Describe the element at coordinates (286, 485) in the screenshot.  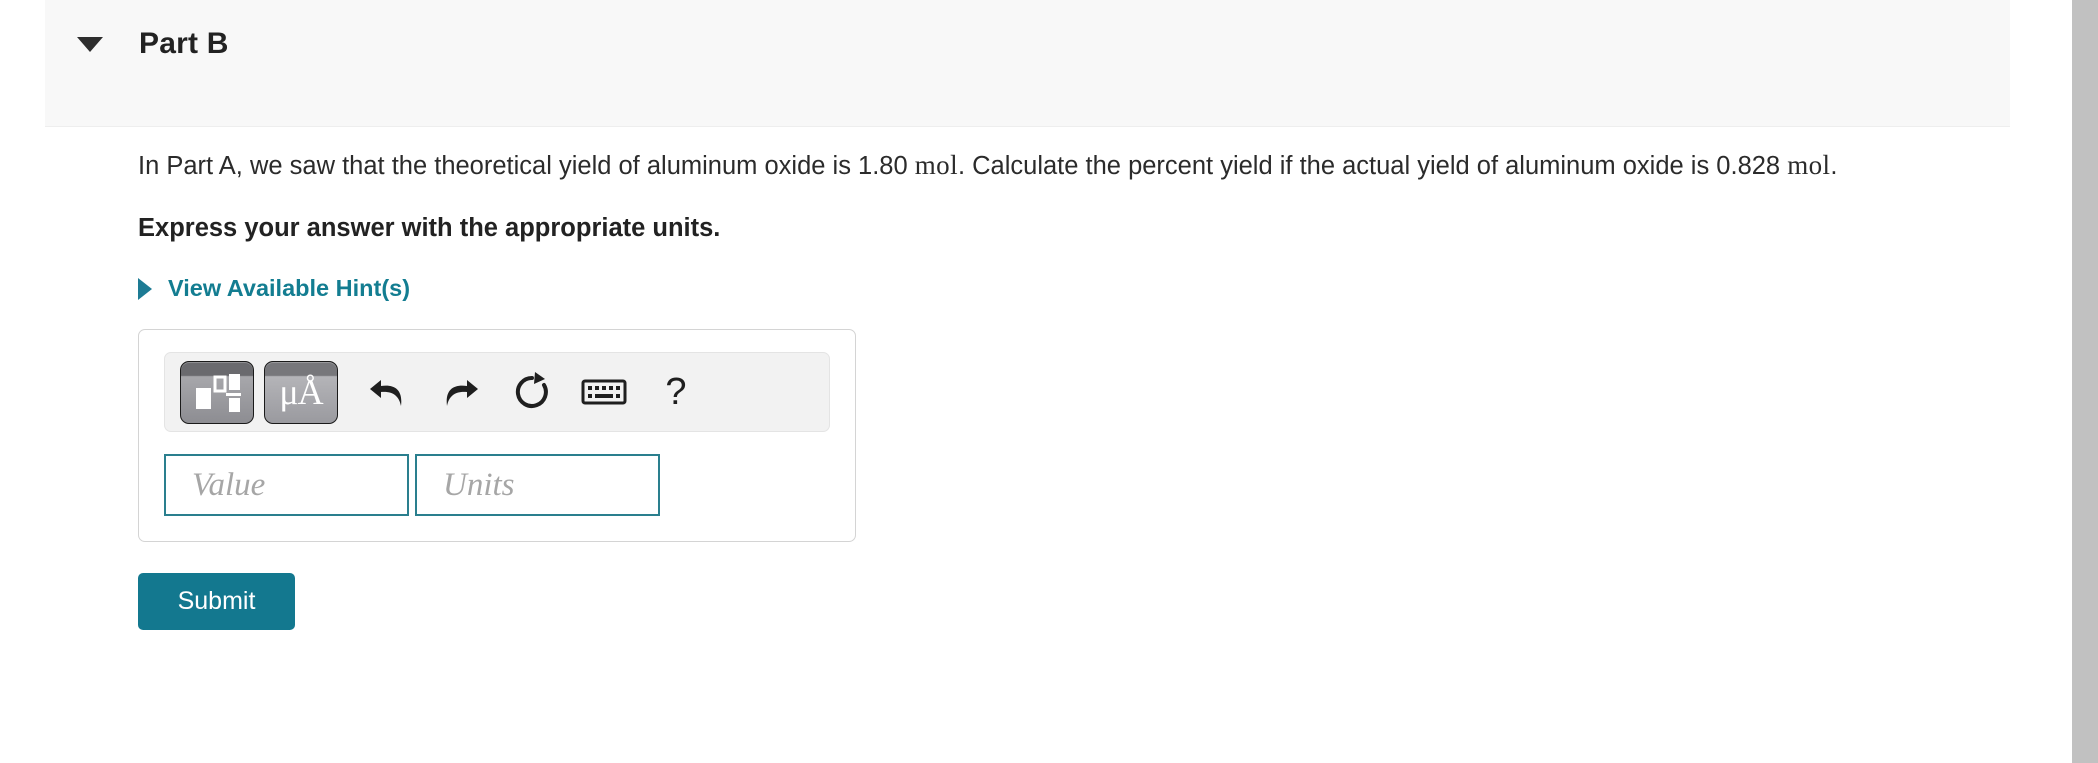
I see `value-input: Value` at that location.